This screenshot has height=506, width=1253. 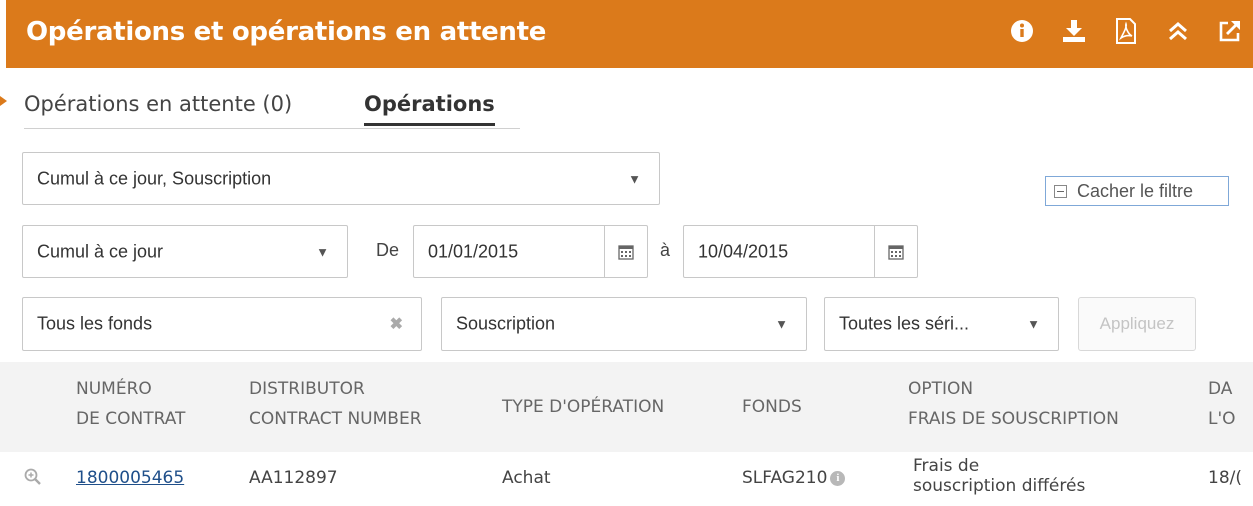 I want to click on column-header-distributor-contract: DISTRIBUTOR CONTRACT NUMBER, so click(x=335, y=404).